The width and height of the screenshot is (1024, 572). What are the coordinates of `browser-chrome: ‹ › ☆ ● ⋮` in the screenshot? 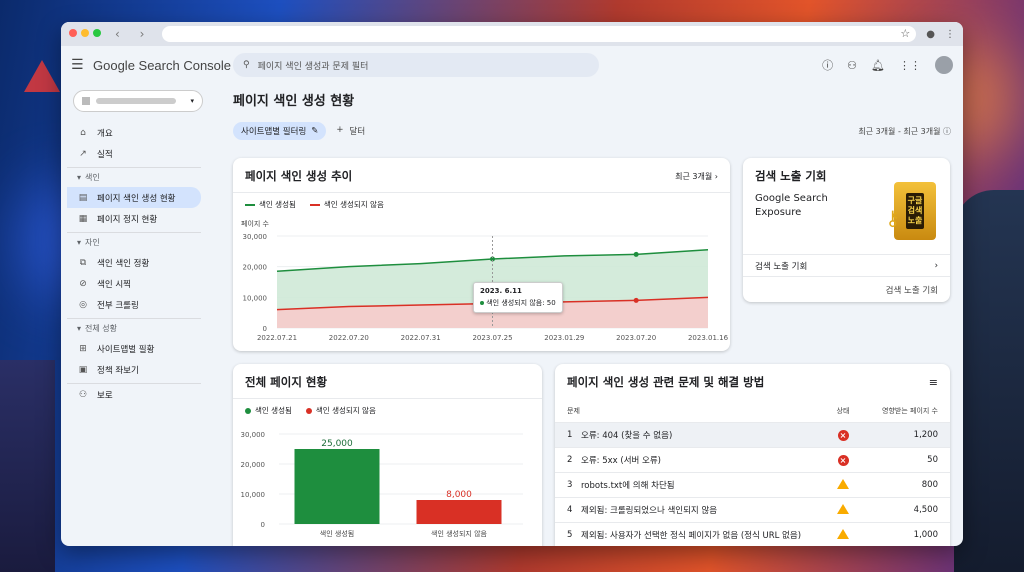 It's located at (512, 34).